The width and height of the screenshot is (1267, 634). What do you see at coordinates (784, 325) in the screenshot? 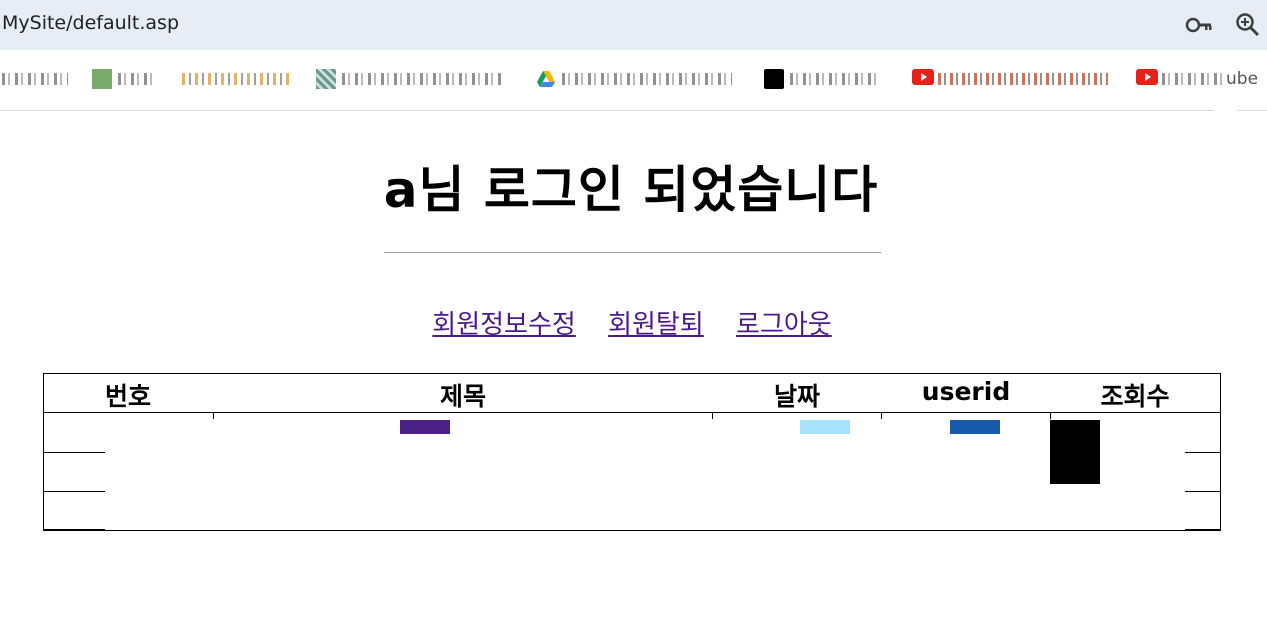
I see `logout-link: 로그아웃` at bounding box center [784, 325].